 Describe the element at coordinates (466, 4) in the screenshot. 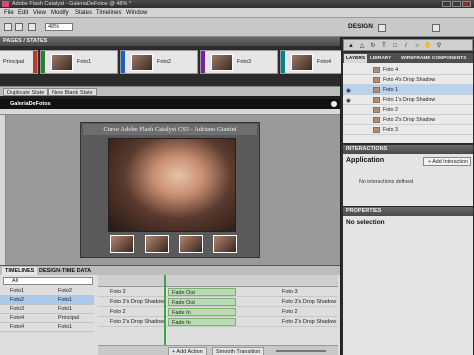

I see `close-button` at that location.